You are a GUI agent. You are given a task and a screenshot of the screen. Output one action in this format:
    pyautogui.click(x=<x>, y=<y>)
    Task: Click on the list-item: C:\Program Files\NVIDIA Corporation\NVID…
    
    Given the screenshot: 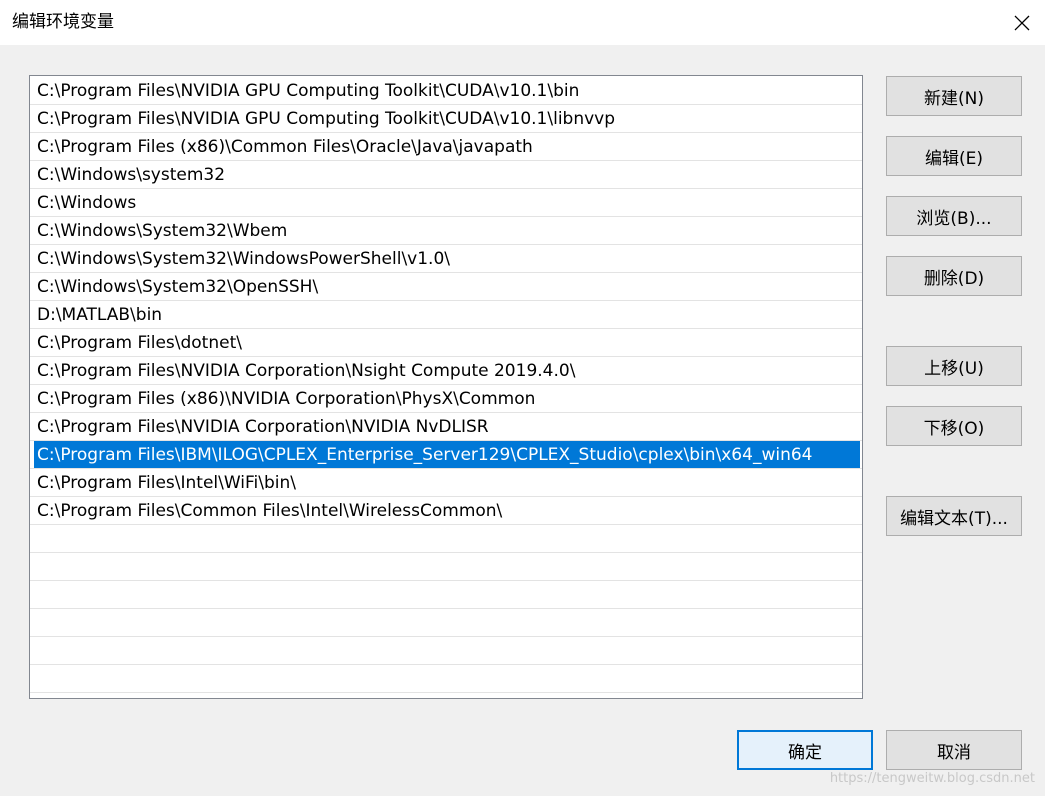 What is the action you would take?
    pyautogui.click(x=446, y=427)
    